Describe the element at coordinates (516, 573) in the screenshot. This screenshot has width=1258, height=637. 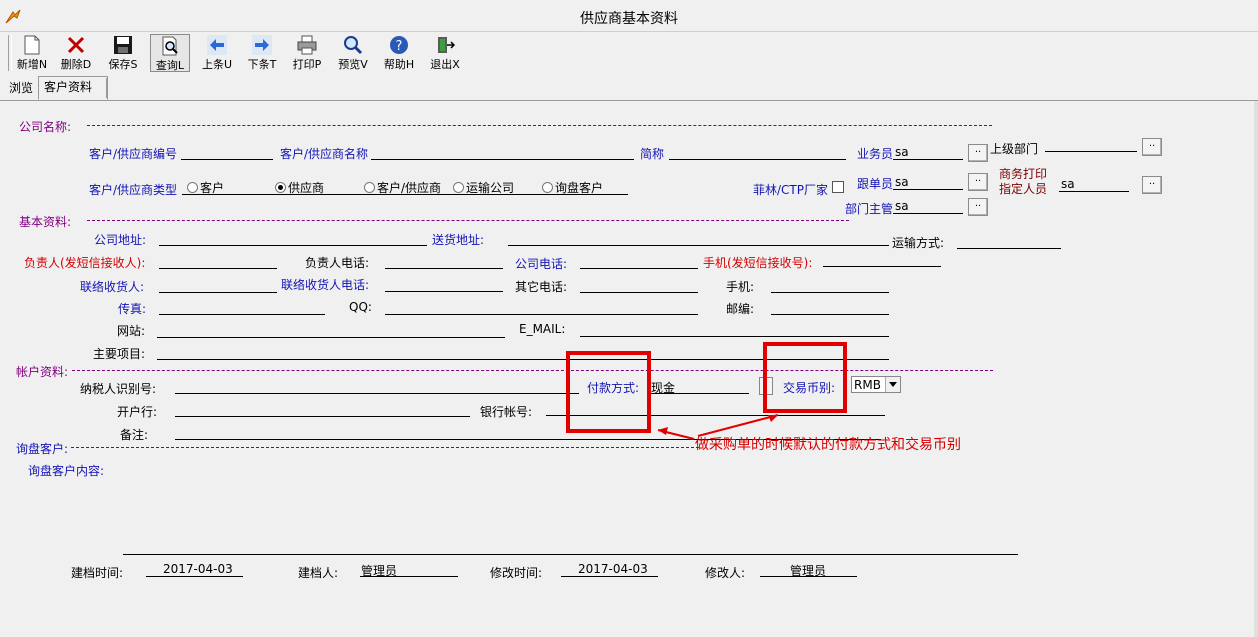
I see `modified-time-label: 修改时间:` at that location.